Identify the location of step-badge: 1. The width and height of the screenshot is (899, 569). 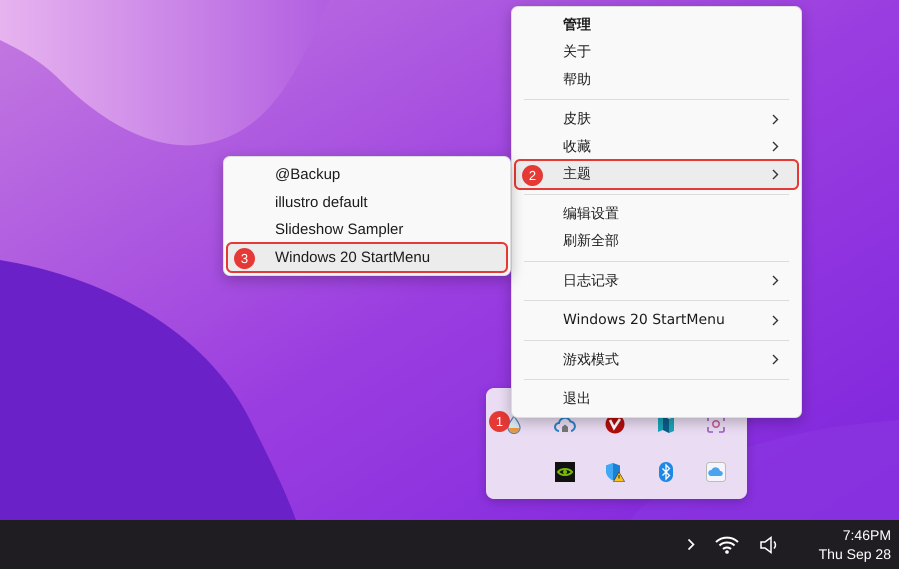
(499, 421).